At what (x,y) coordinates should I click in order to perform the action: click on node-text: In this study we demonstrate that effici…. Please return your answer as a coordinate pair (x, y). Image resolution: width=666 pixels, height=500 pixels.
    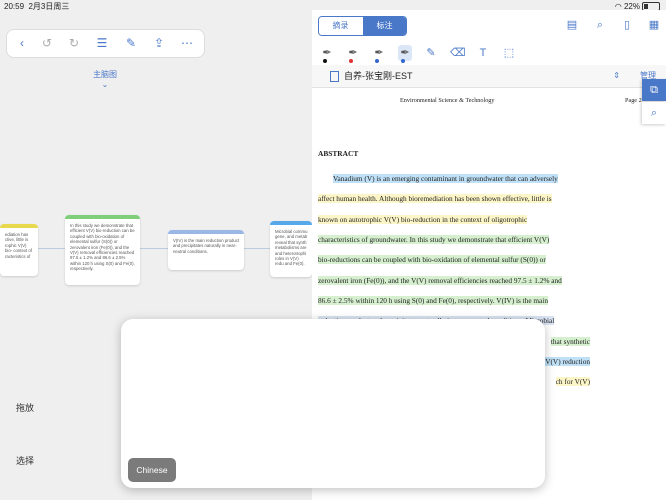
    Looking at the image, I should click on (102, 247).